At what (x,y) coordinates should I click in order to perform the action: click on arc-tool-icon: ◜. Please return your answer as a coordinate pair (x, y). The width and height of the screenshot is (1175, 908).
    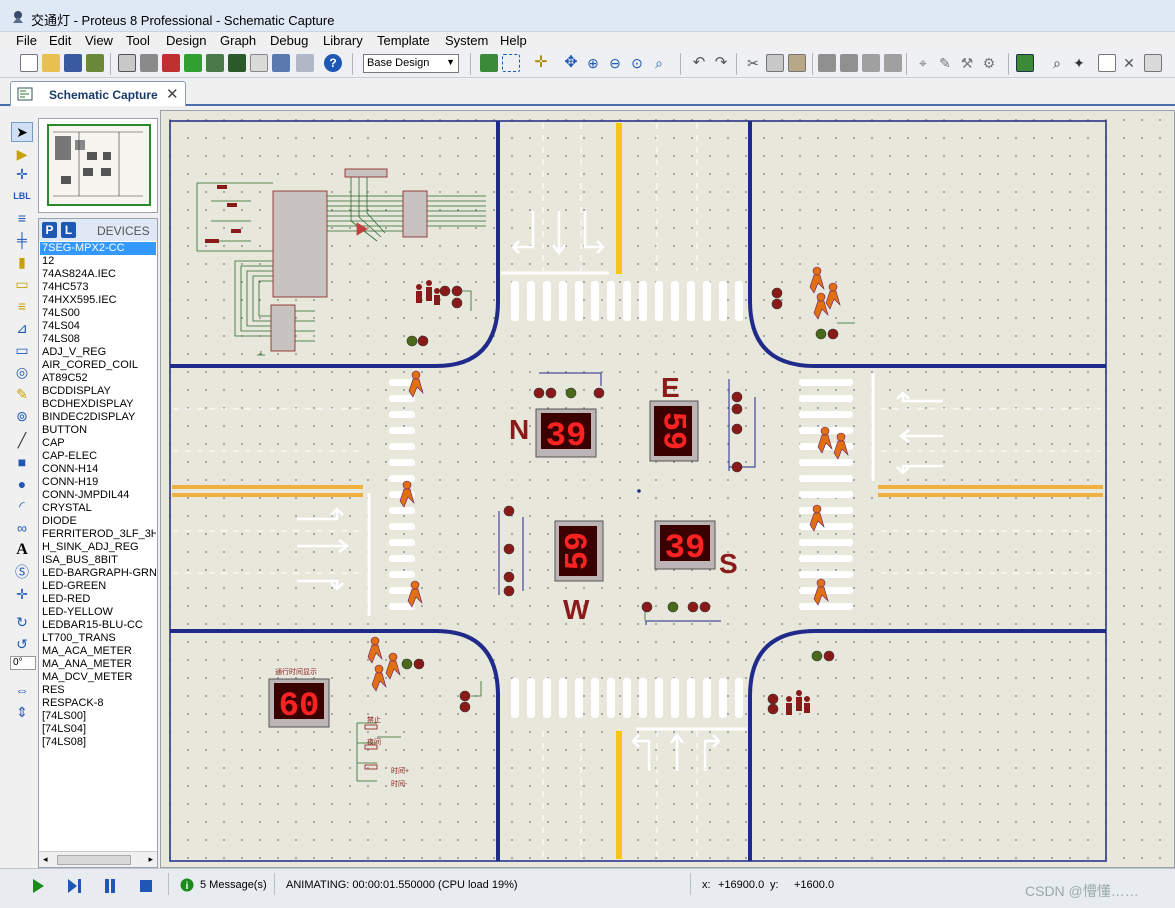
    Looking at the image, I should click on (22, 506).